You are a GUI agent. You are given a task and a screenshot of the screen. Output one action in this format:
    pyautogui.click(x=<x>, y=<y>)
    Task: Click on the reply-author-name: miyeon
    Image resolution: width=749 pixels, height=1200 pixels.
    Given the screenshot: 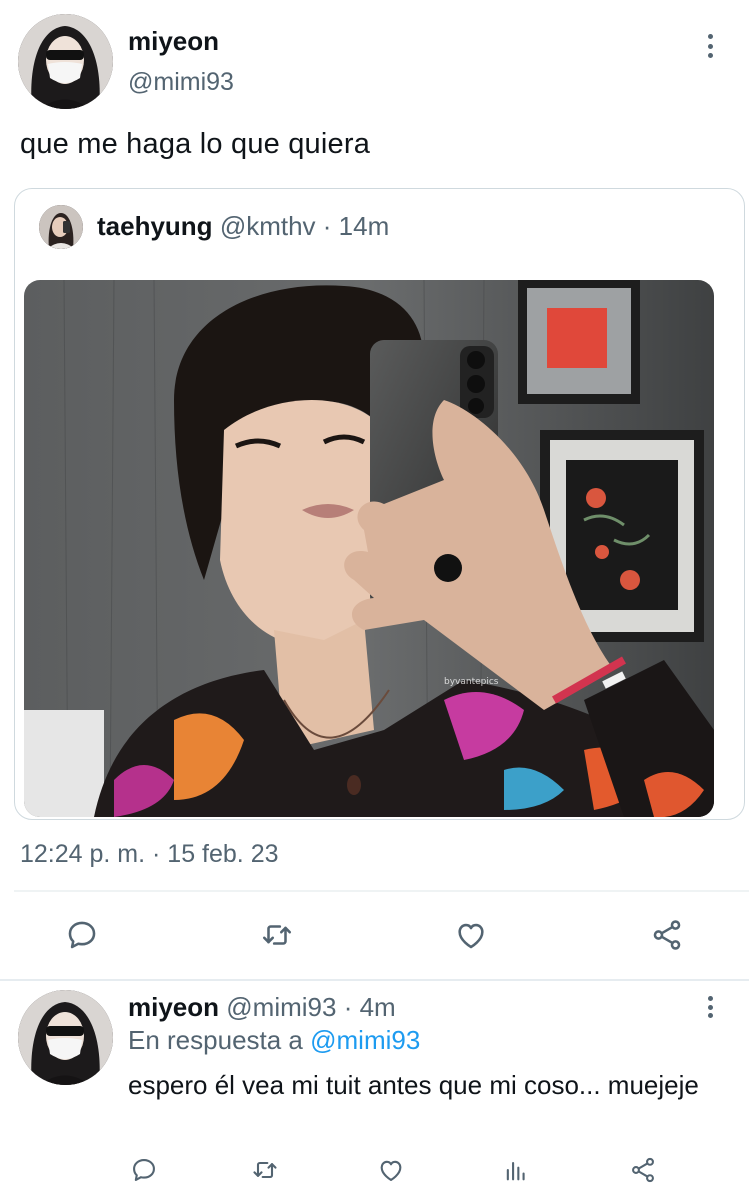 What is the action you would take?
    pyautogui.click(x=173, y=1007)
    